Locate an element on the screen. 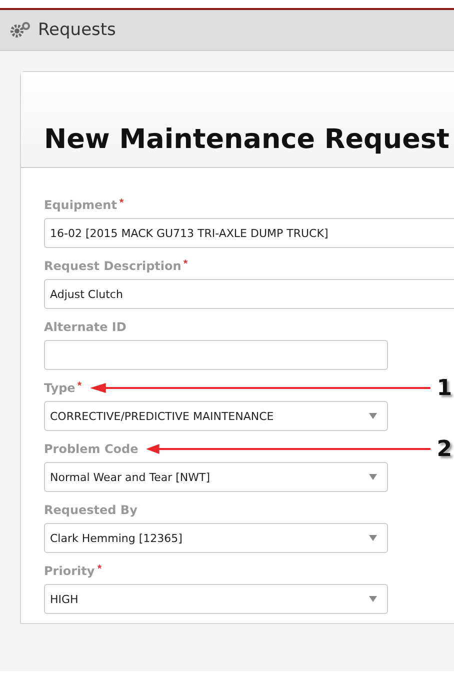 The width and height of the screenshot is (454, 679). dropdown: Normal Wear and Tear [NWT] is located at coordinates (216, 477).